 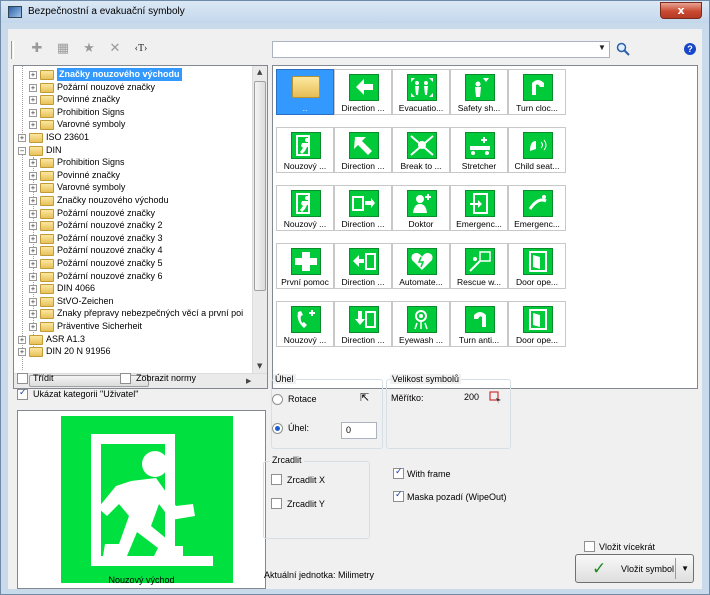 I want to click on eyewash-icon, so click(x=422, y=319).